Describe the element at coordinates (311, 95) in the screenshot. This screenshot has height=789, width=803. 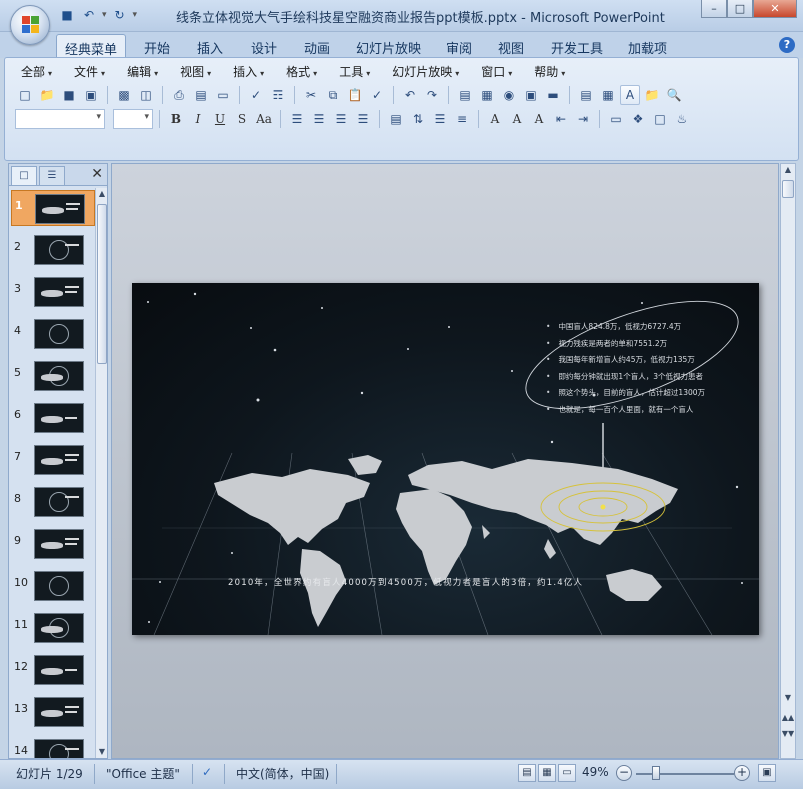
I see `cut-icon: ✂` at that location.